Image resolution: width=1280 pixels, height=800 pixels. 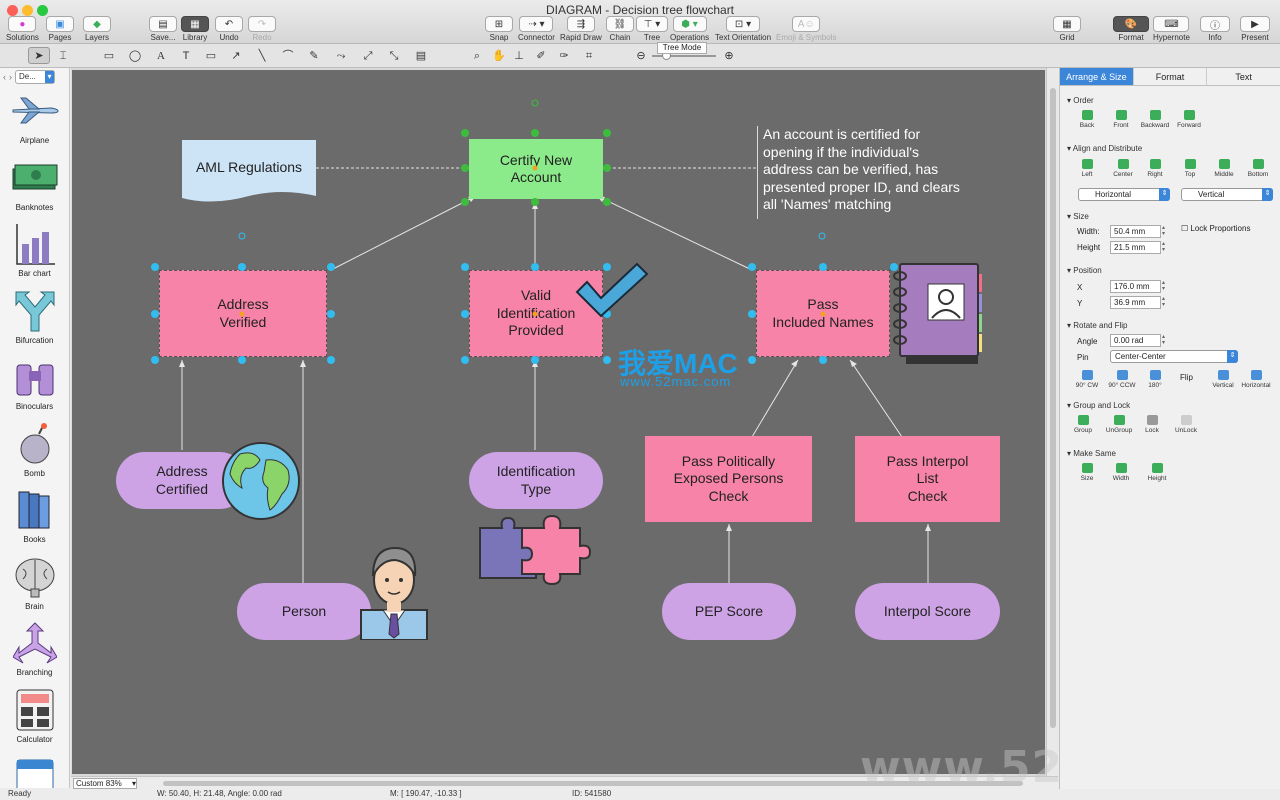 What do you see at coordinates (34, 319) in the screenshot?
I see `library-item-bifurcation: Bifurcation` at bounding box center [34, 319].